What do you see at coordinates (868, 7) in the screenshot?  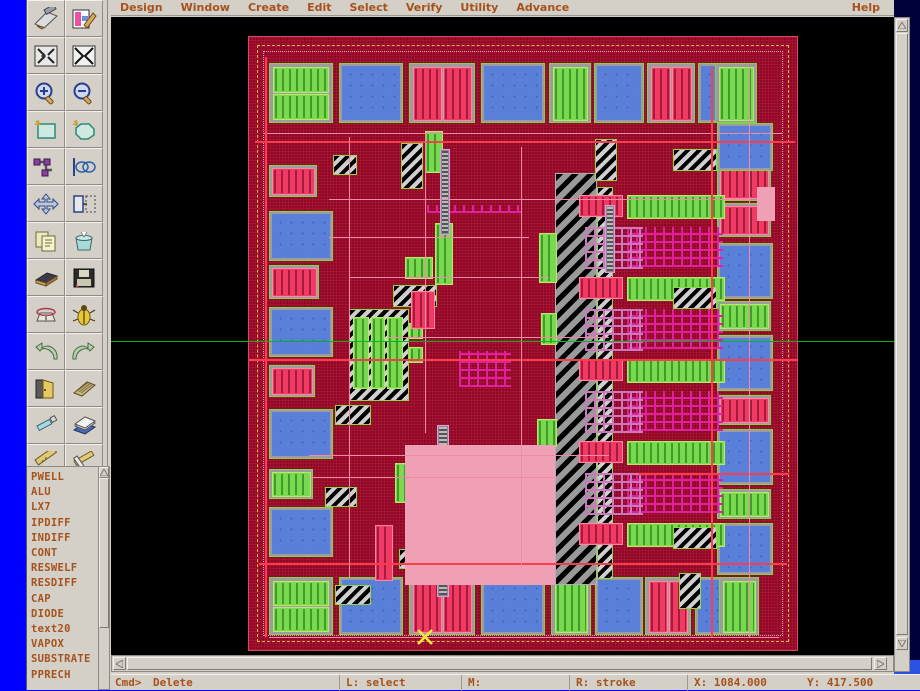 I see `menu-help: Help` at bounding box center [868, 7].